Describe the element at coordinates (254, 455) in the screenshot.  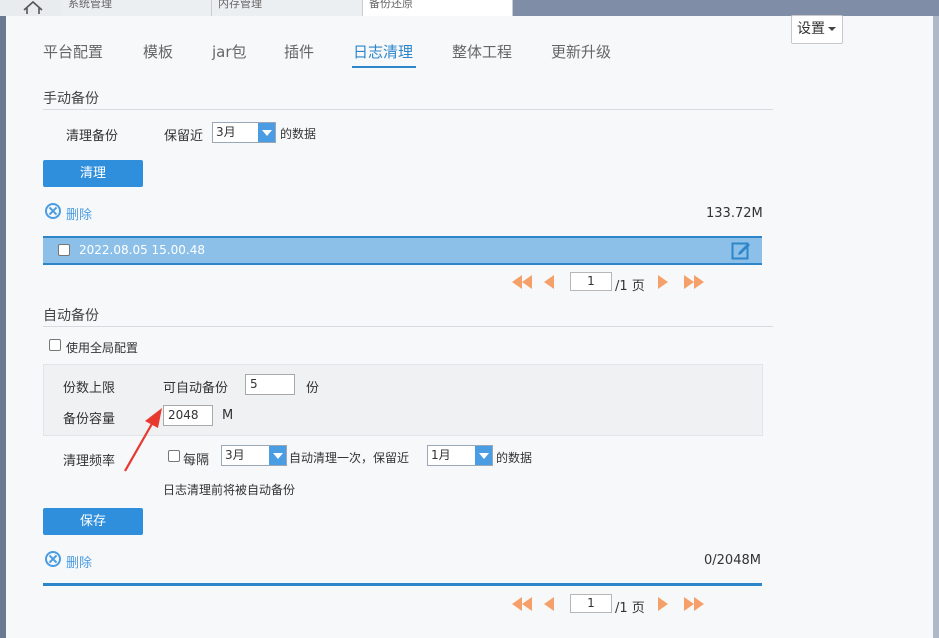
I see `every-select: 3月` at that location.